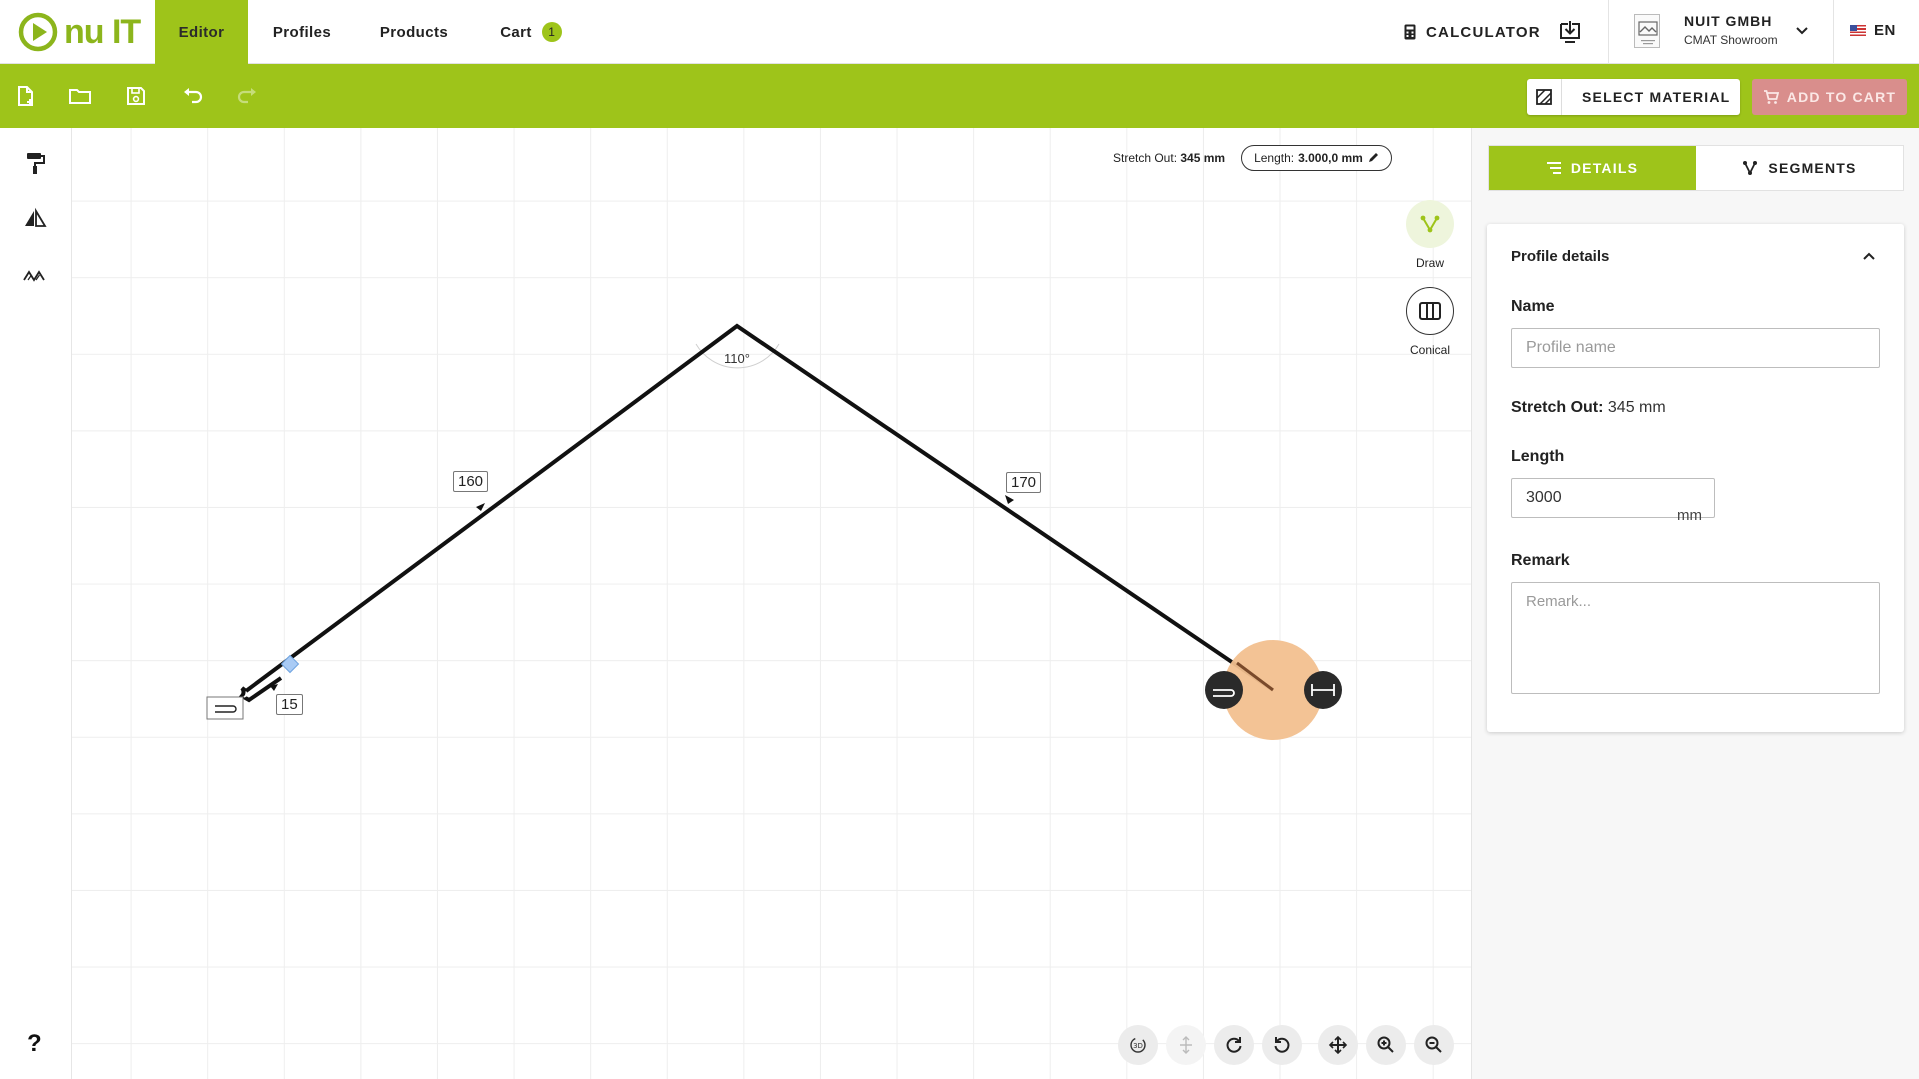 The height and width of the screenshot is (1079, 1919). I want to click on company-logo-placeholder, so click(1647, 31).